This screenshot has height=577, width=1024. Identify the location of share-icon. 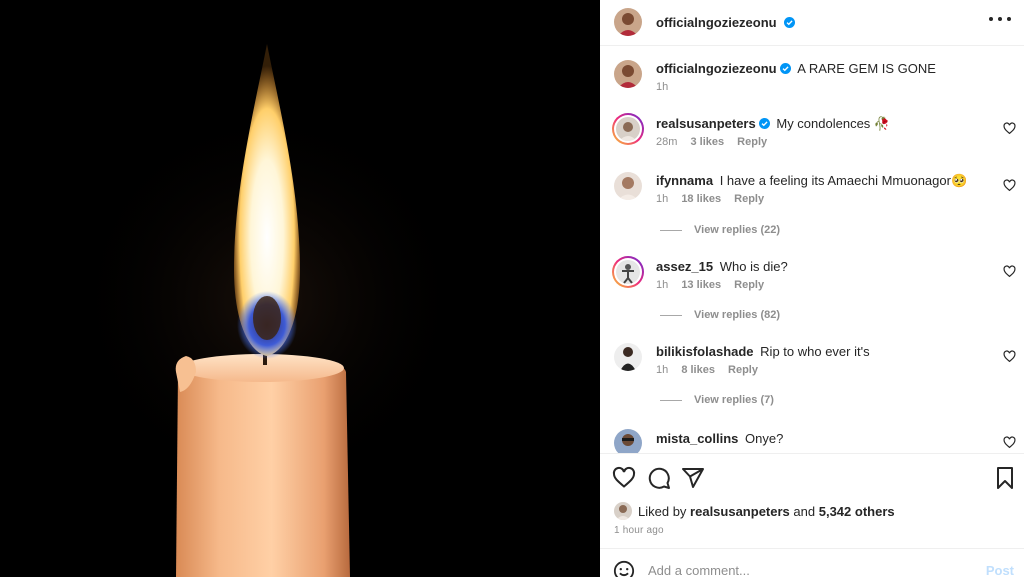
(693, 478).